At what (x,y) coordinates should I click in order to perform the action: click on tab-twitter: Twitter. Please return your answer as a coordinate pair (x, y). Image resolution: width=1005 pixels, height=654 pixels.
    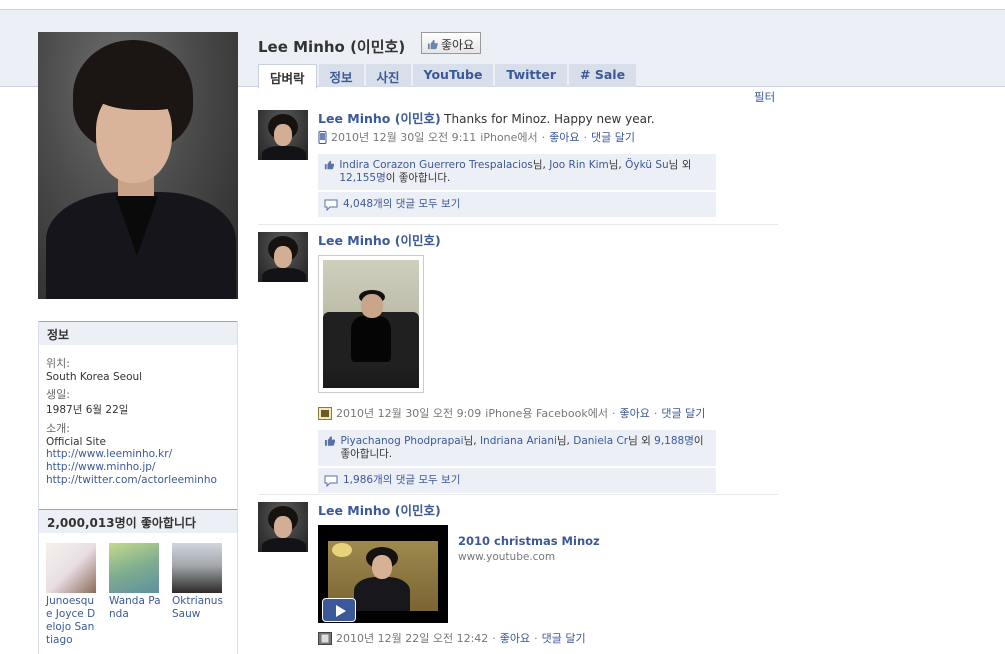
    Looking at the image, I should click on (531, 75).